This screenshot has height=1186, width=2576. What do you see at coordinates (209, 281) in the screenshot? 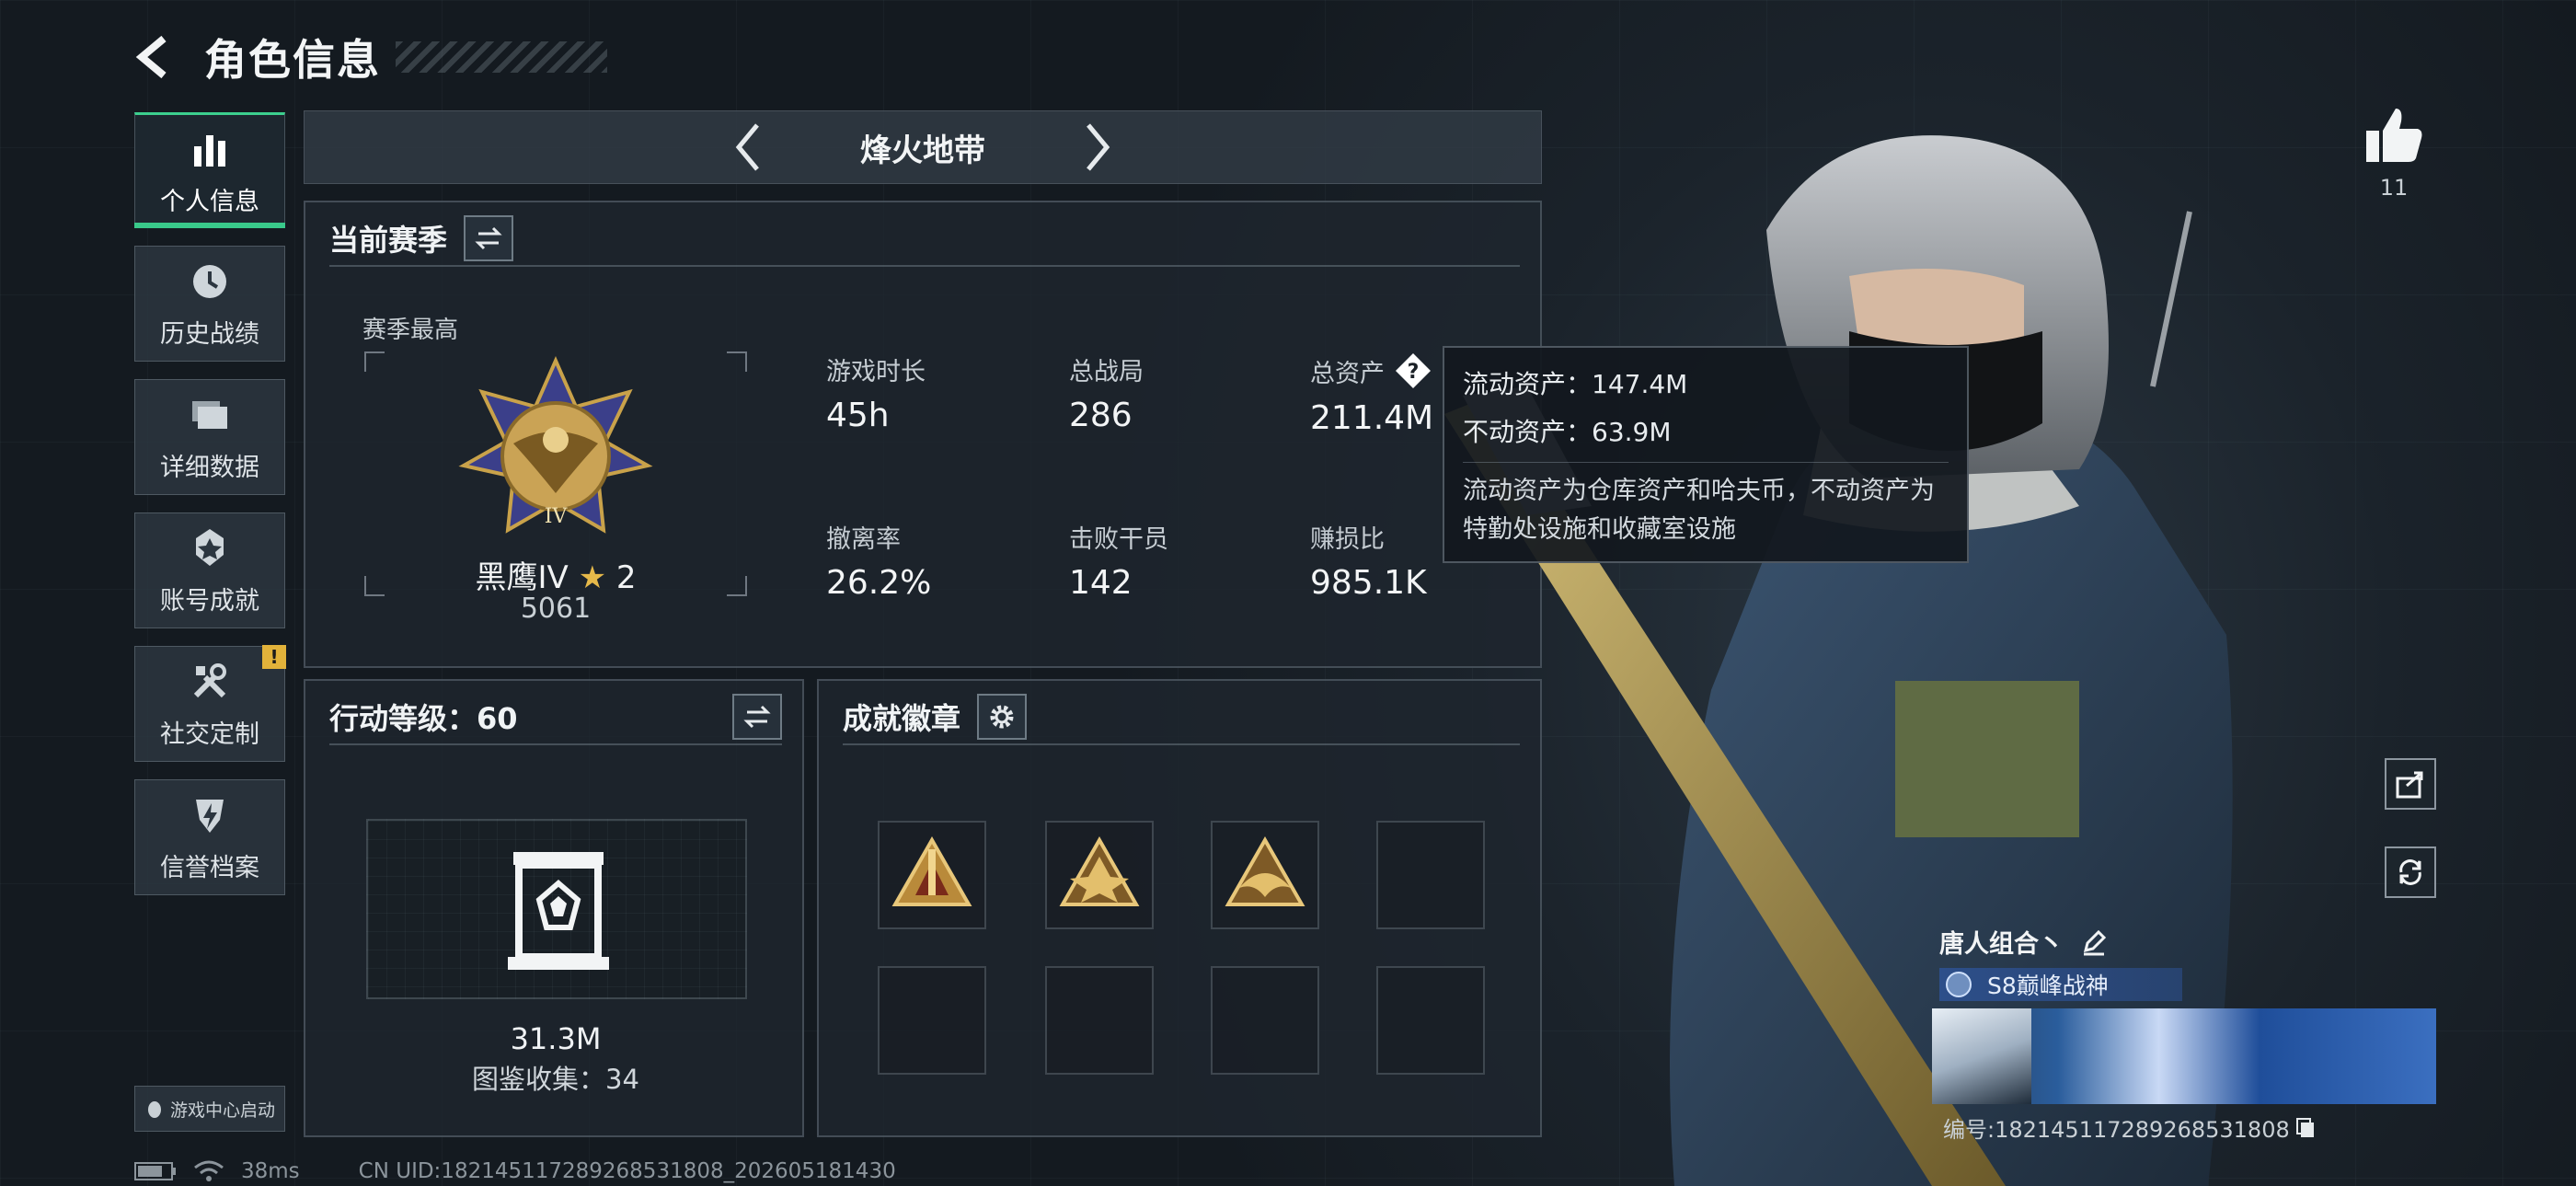
I see `history-clock-icon` at bounding box center [209, 281].